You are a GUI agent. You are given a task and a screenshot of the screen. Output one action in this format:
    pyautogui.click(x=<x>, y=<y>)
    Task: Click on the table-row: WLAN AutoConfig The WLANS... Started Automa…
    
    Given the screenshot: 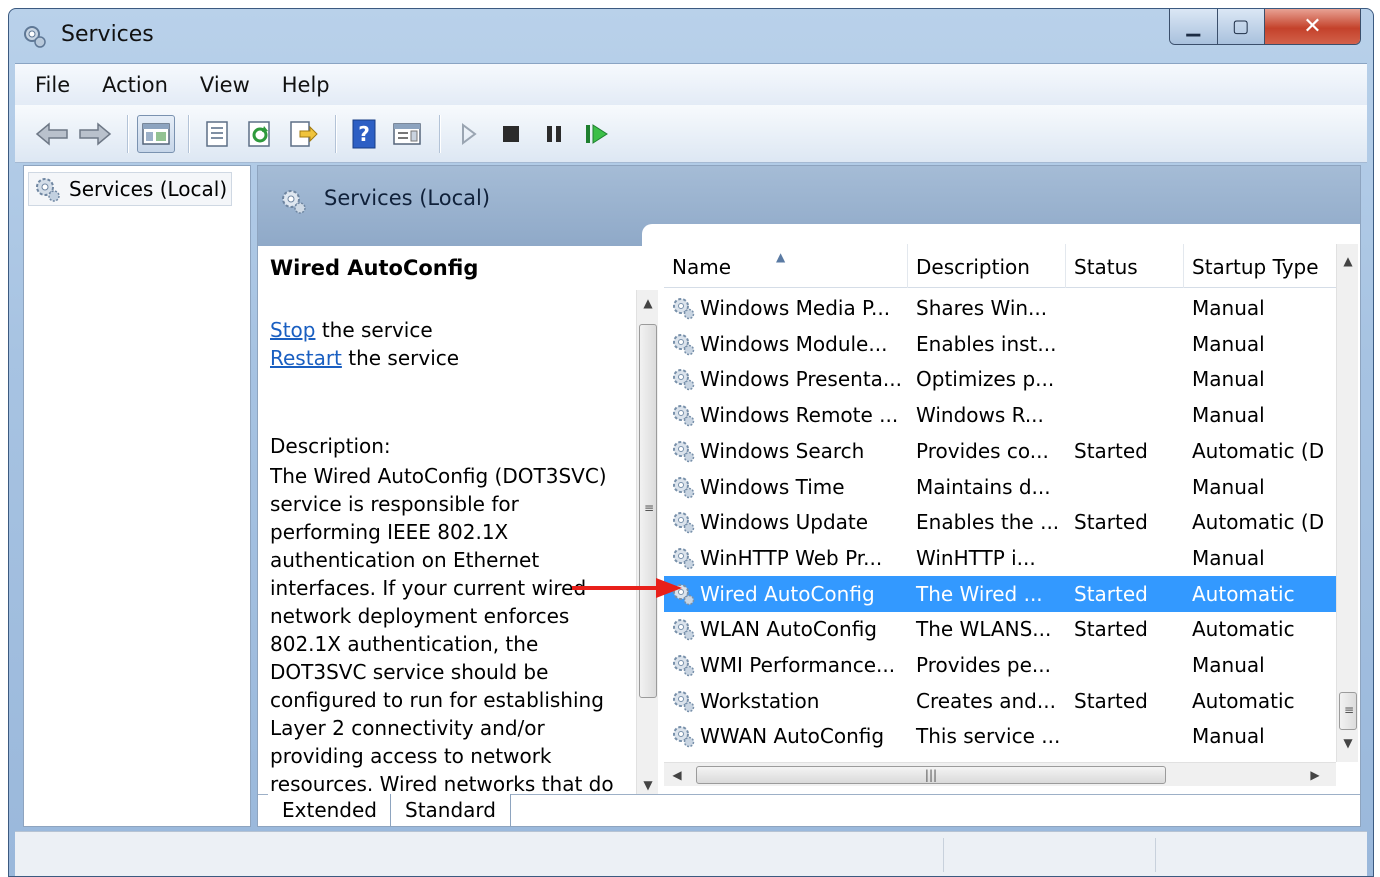 What is the action you would take?
    pyautogui.click(x=1000, y=629)
    